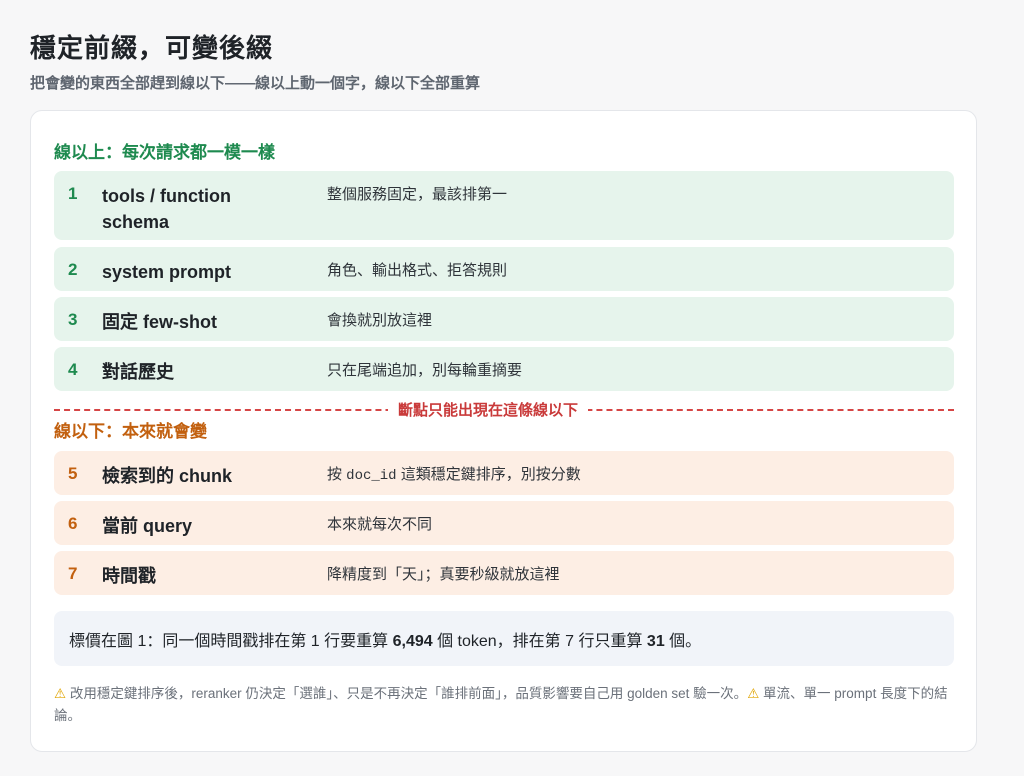 The image size is (1024, 776). I want to click on row-desc-pre: 按, so click(337, 474).